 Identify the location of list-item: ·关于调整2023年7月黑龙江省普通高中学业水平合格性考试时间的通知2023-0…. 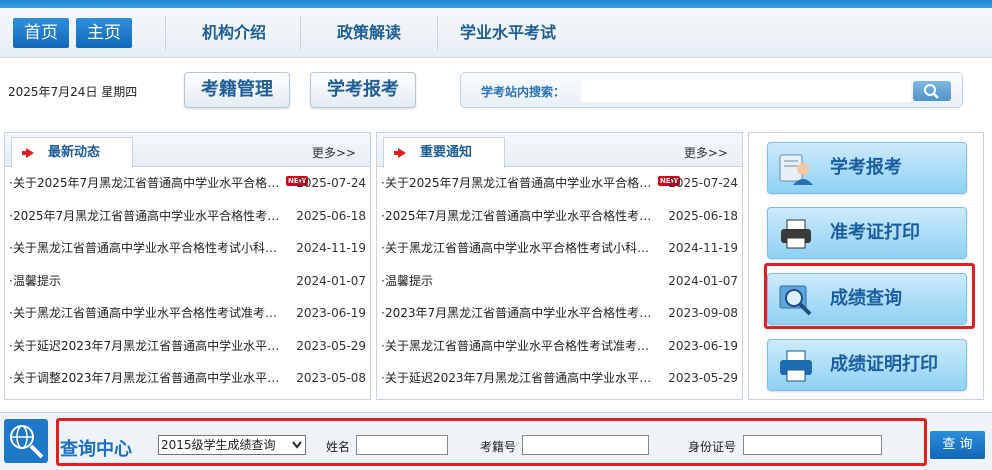
(187, 378).